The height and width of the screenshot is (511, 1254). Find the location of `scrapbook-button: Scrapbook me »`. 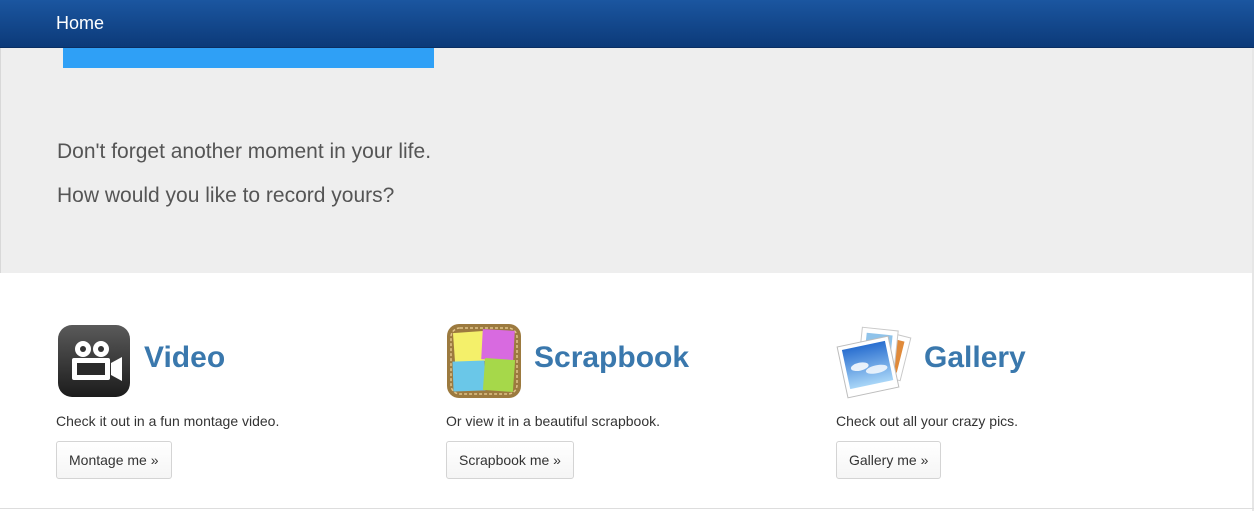

scrapbook-button: Scrapbook me » is located at coordinates (510, 460).